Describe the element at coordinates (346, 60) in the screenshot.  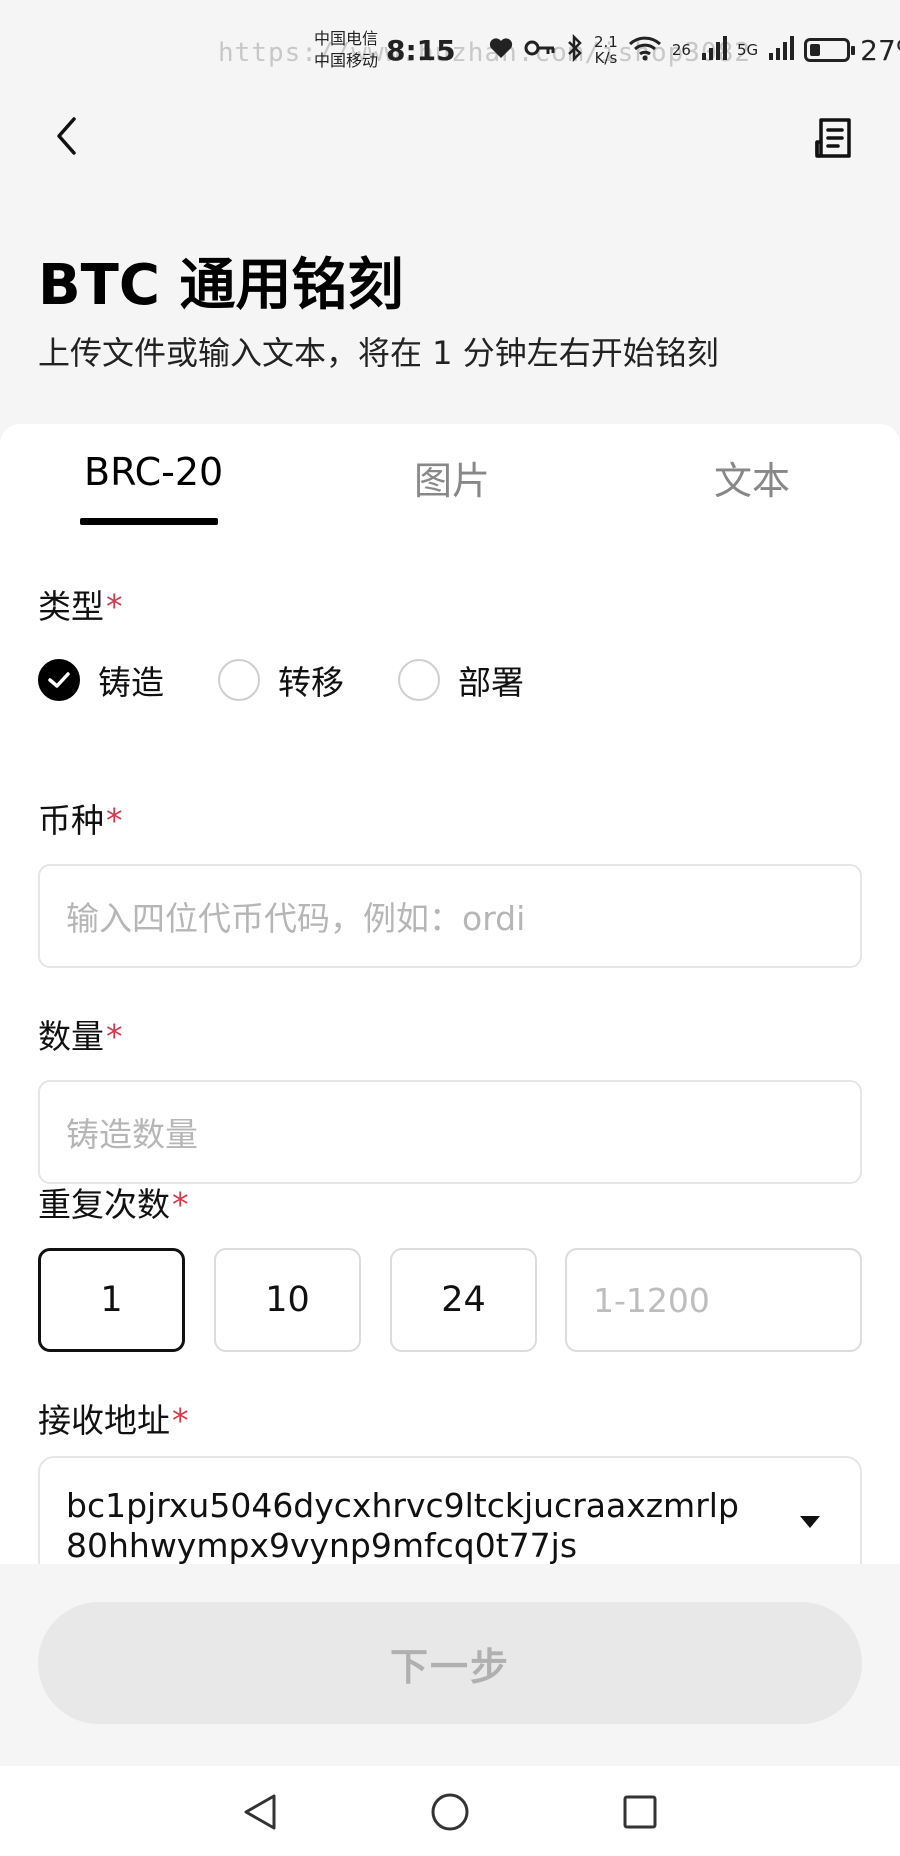
I see `carrier-2: 中国移动` at that location.